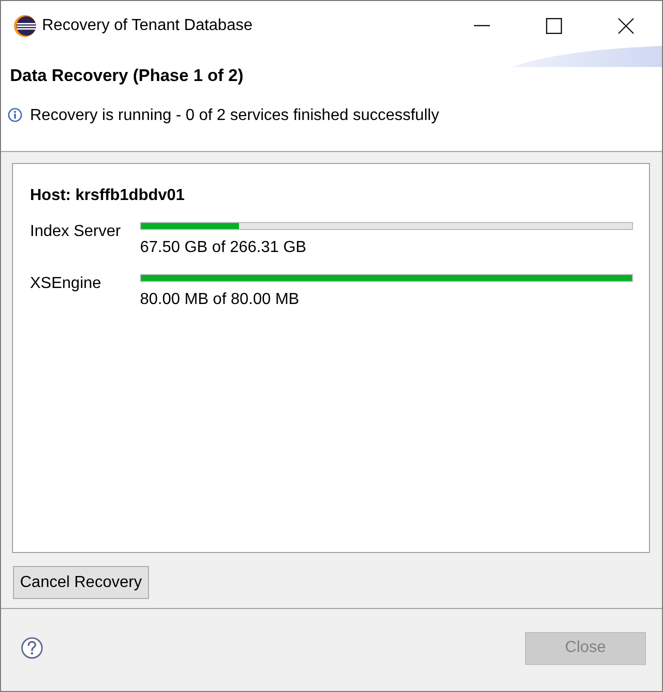 The image size is (663, 692). Describe the element at coordinates (554, 26) in the screenshot. I see `maximize-icon` at that location.